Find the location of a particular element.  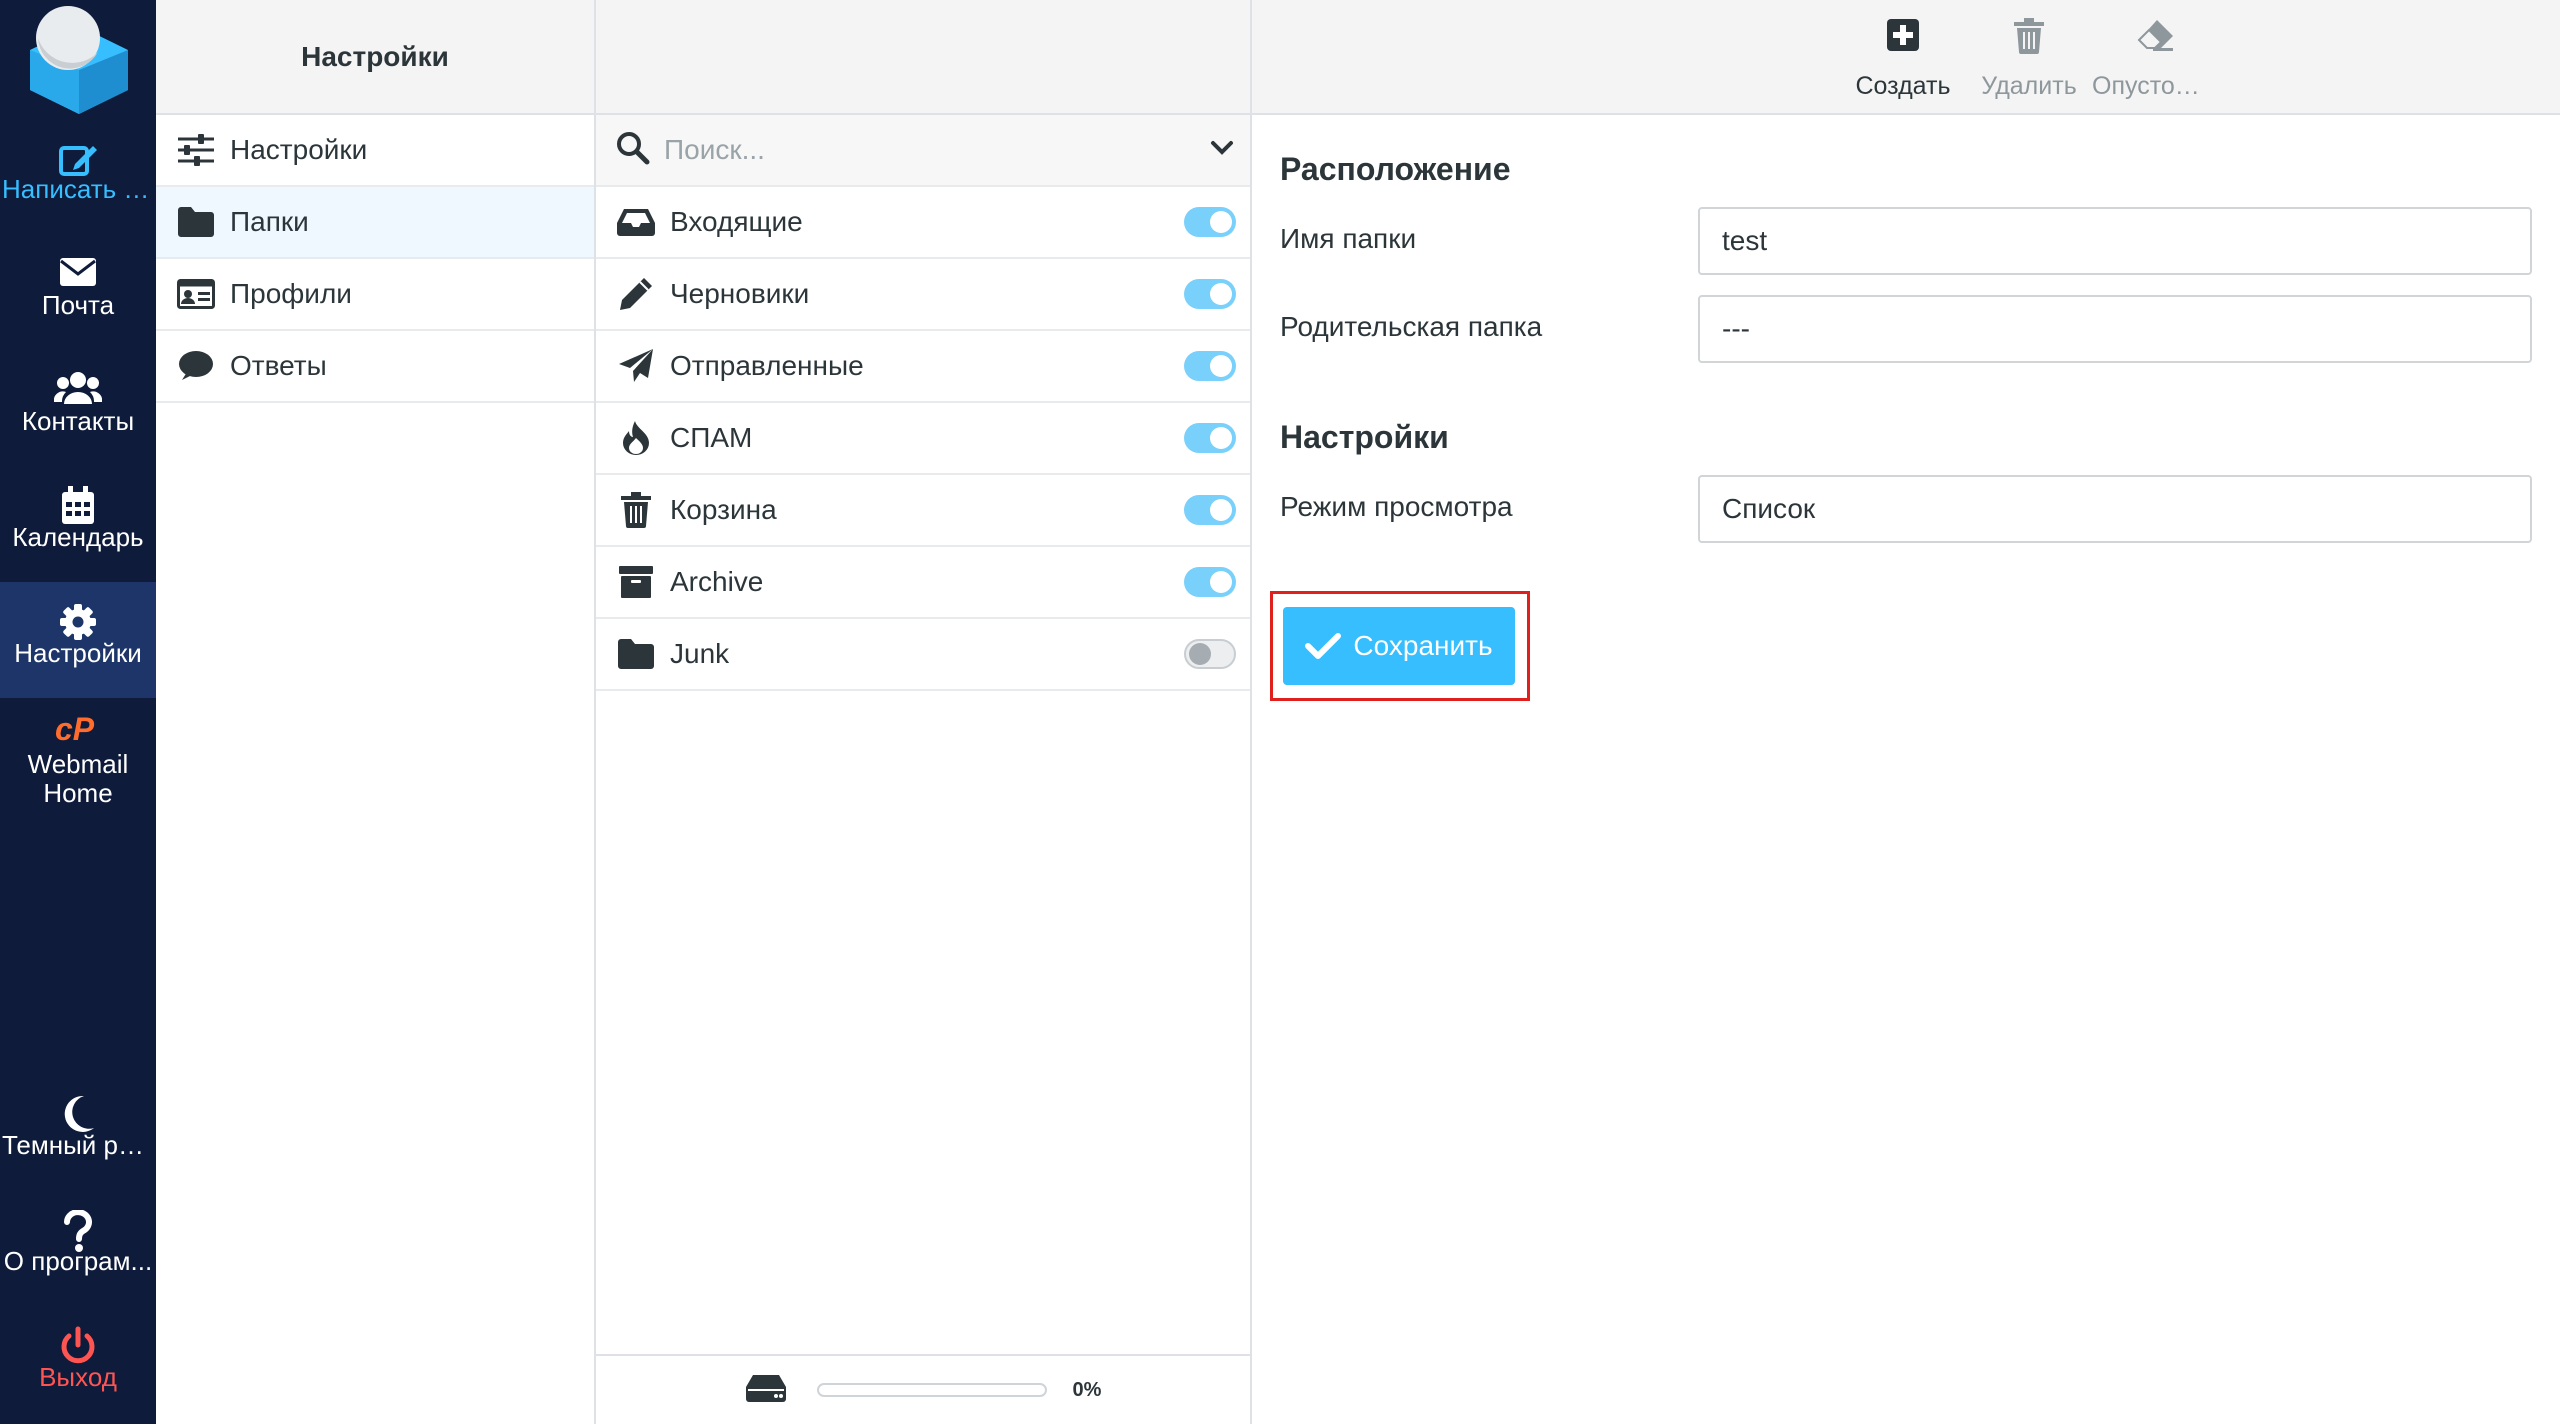

folder-name: СПАМ is located at coordinates (711, 437).